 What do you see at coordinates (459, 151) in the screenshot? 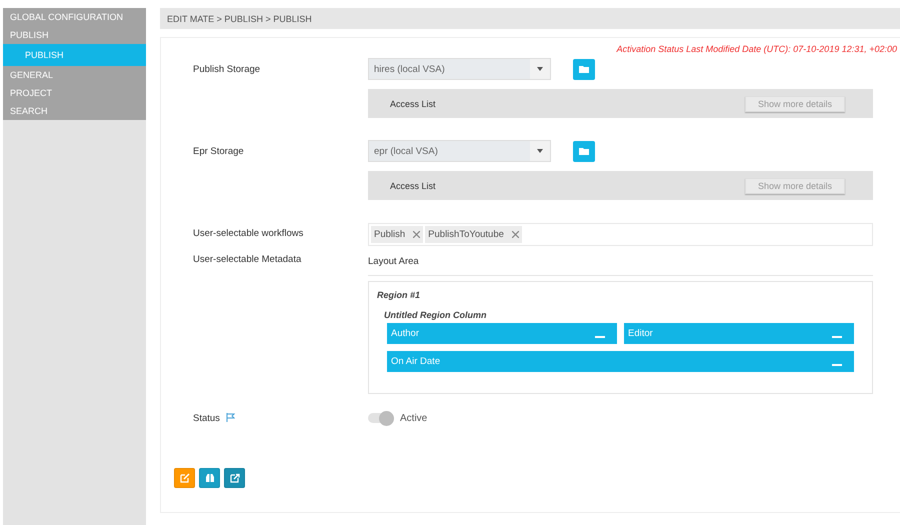
I see `storage-select: epr (local VSA)` at bounding box center [459, 151].